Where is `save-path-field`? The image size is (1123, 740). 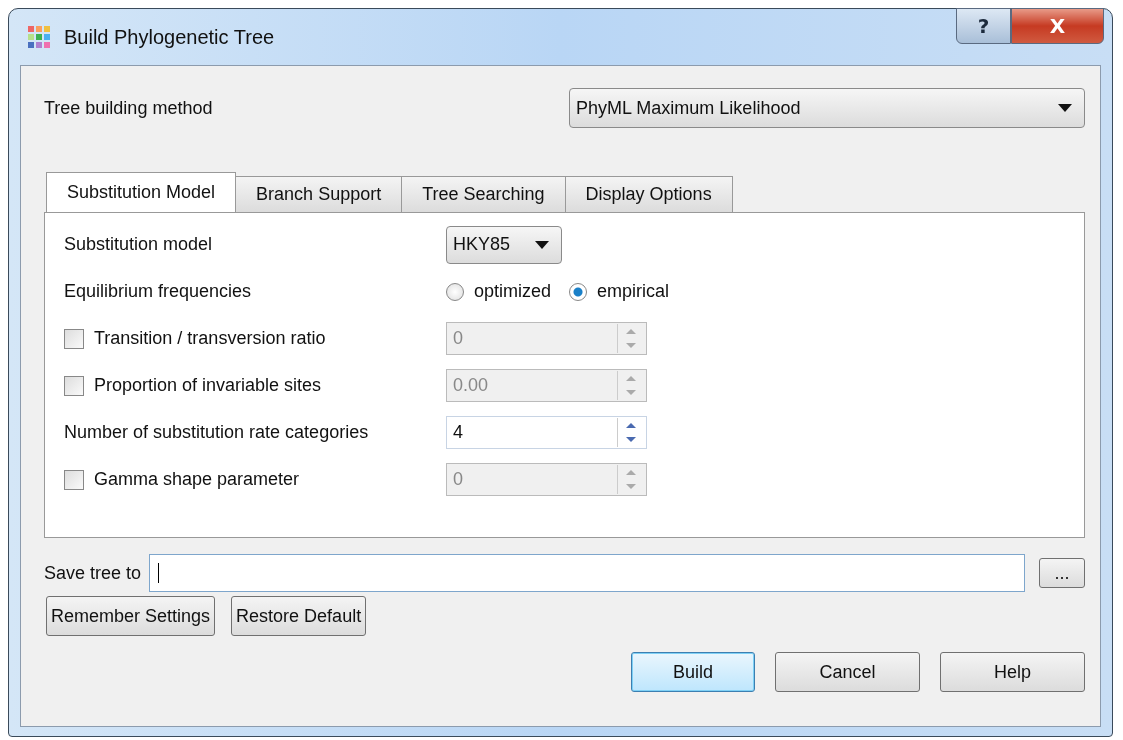
save-path-field is located at coordinates (587, 573).